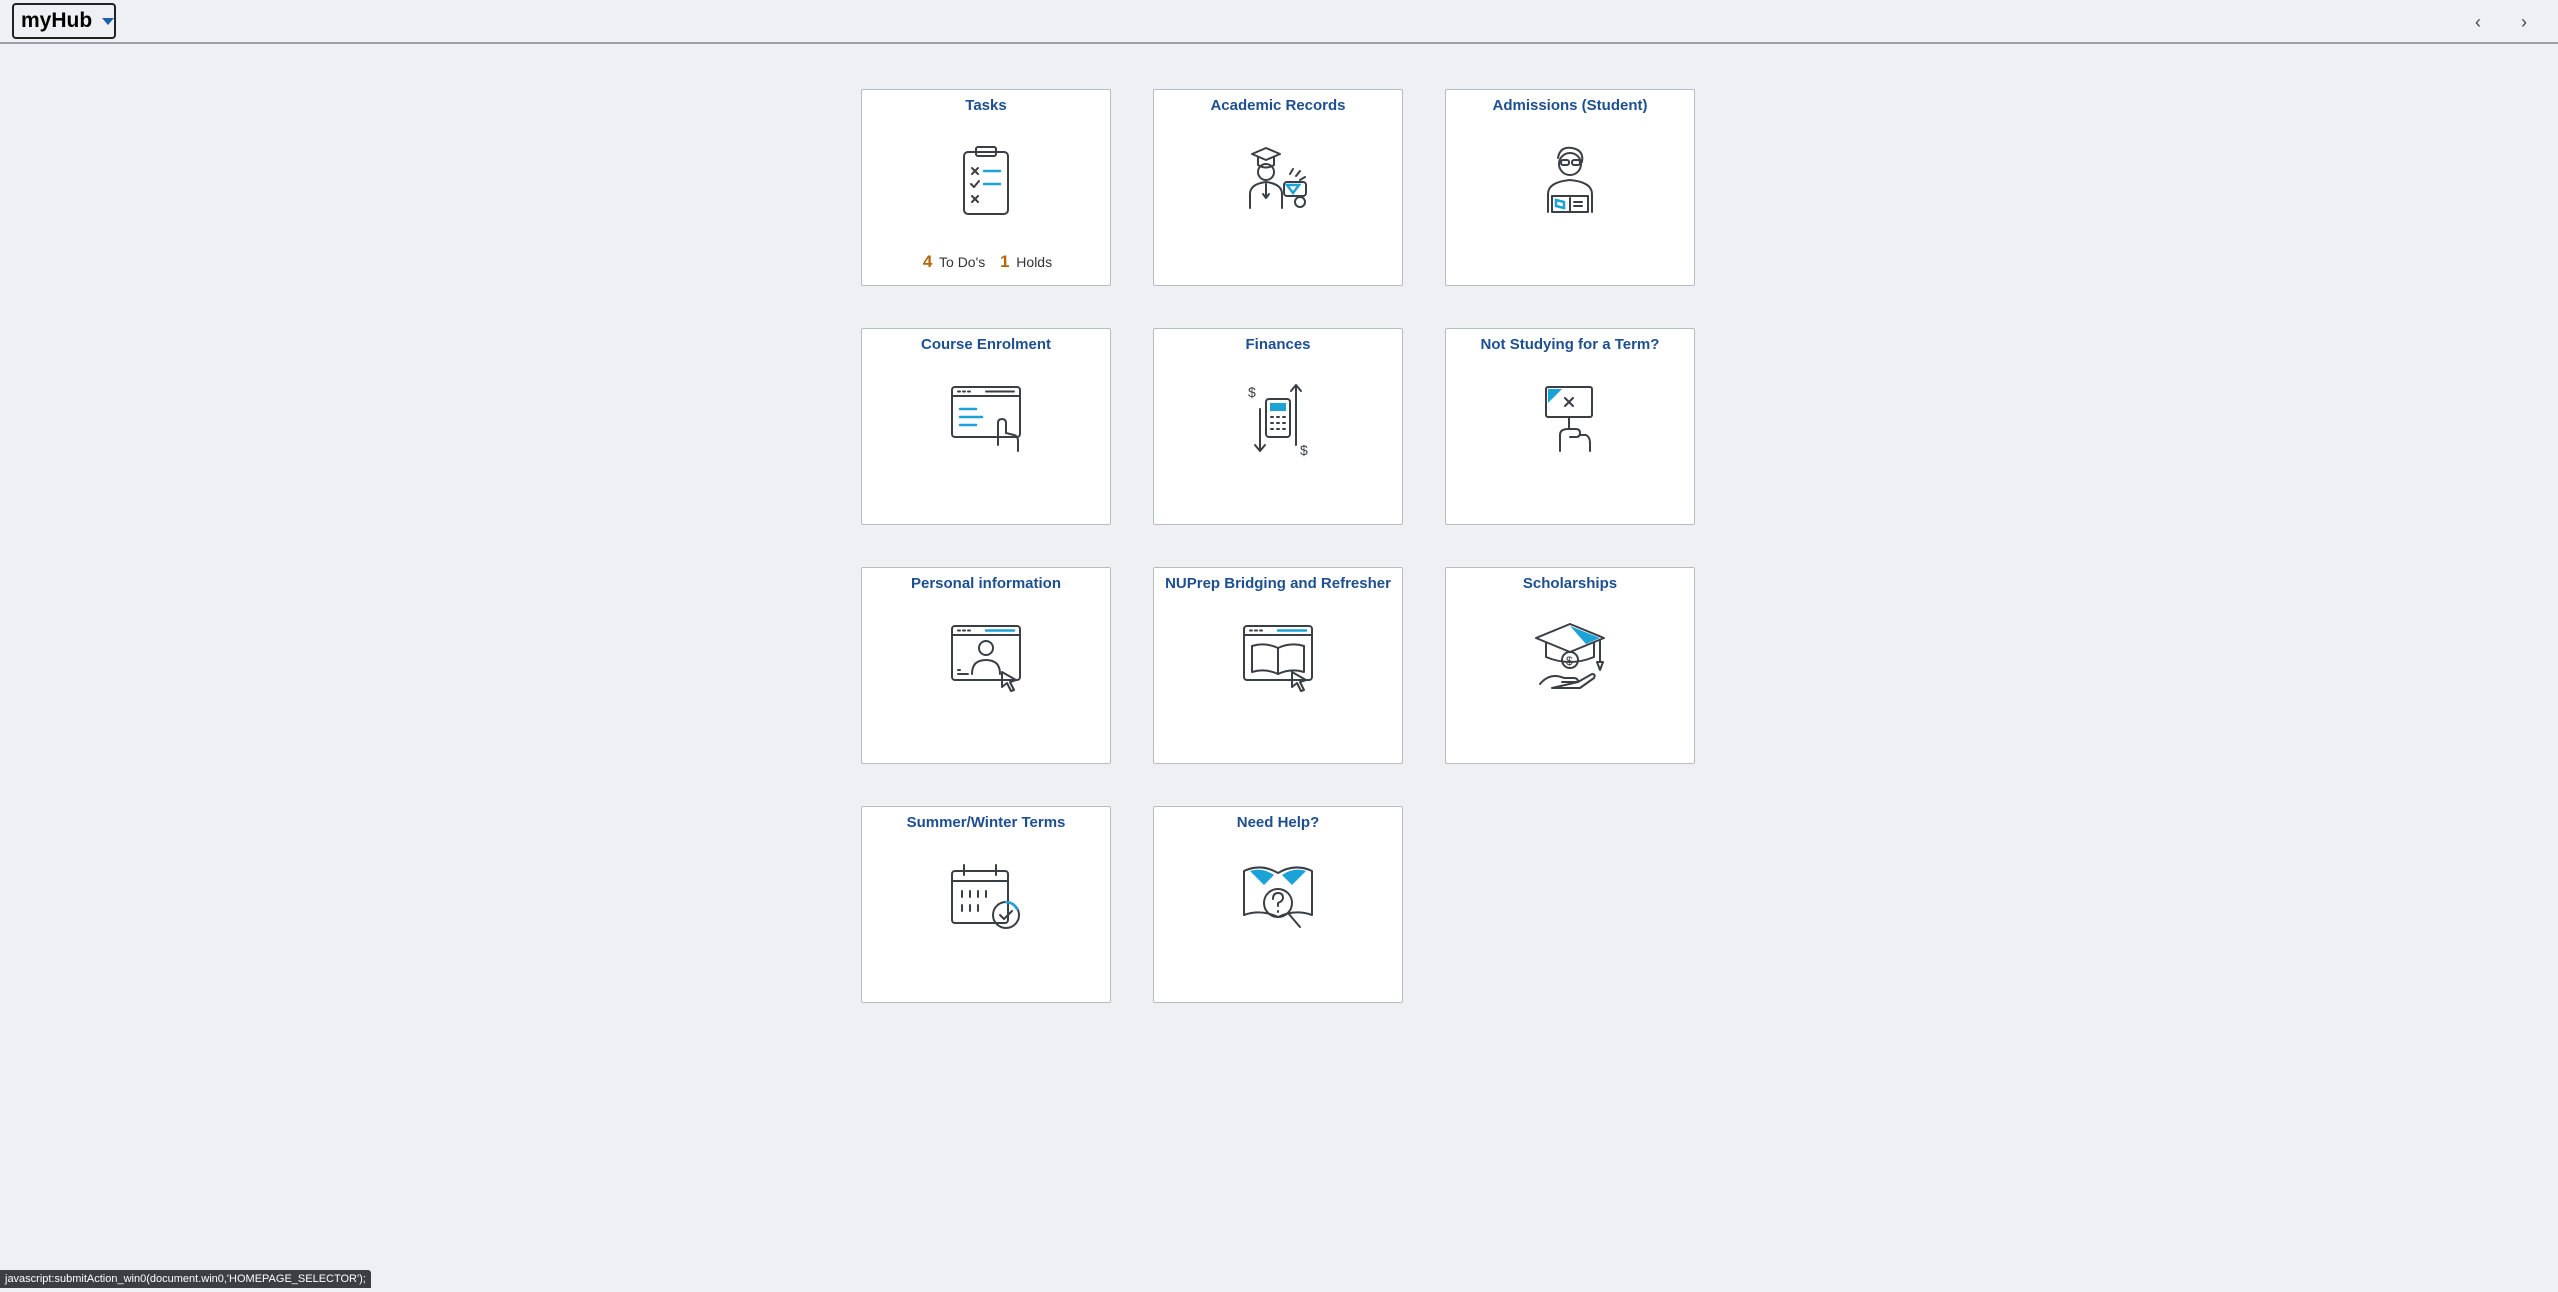 This screenshot has width=2558, height=1292. I want to click on tile-course-enrolment: Course Enrolment, so click(986, 426).